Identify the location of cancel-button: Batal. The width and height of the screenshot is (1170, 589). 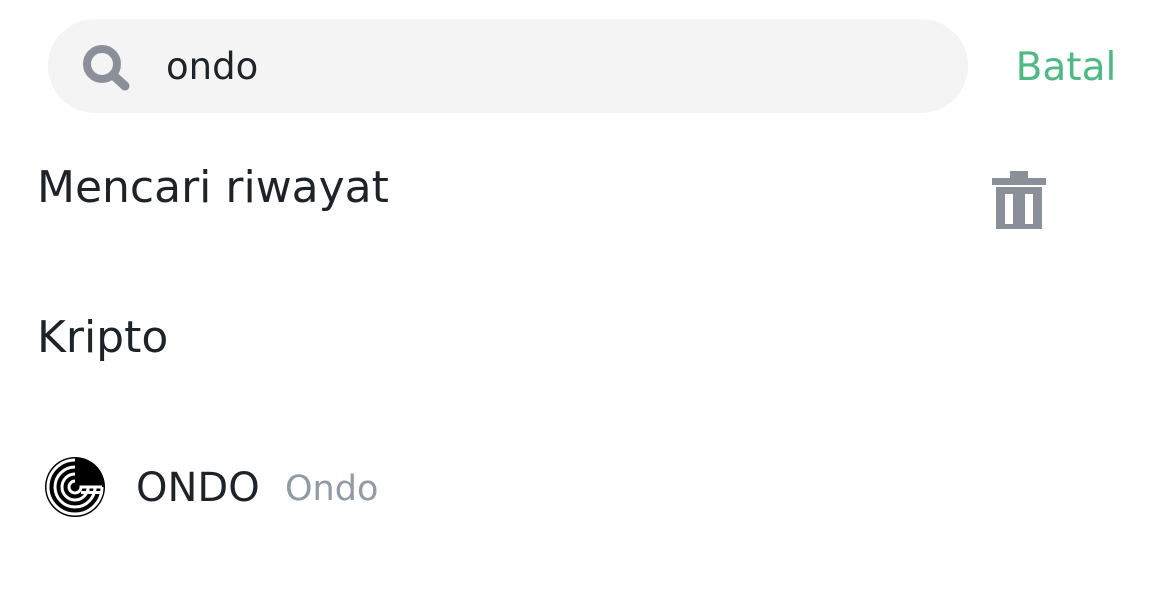
(1066, 68).